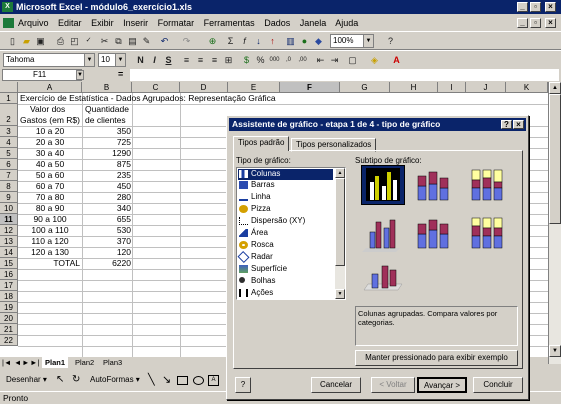  I want to click on row-header-10: 10, so click(9, 208).